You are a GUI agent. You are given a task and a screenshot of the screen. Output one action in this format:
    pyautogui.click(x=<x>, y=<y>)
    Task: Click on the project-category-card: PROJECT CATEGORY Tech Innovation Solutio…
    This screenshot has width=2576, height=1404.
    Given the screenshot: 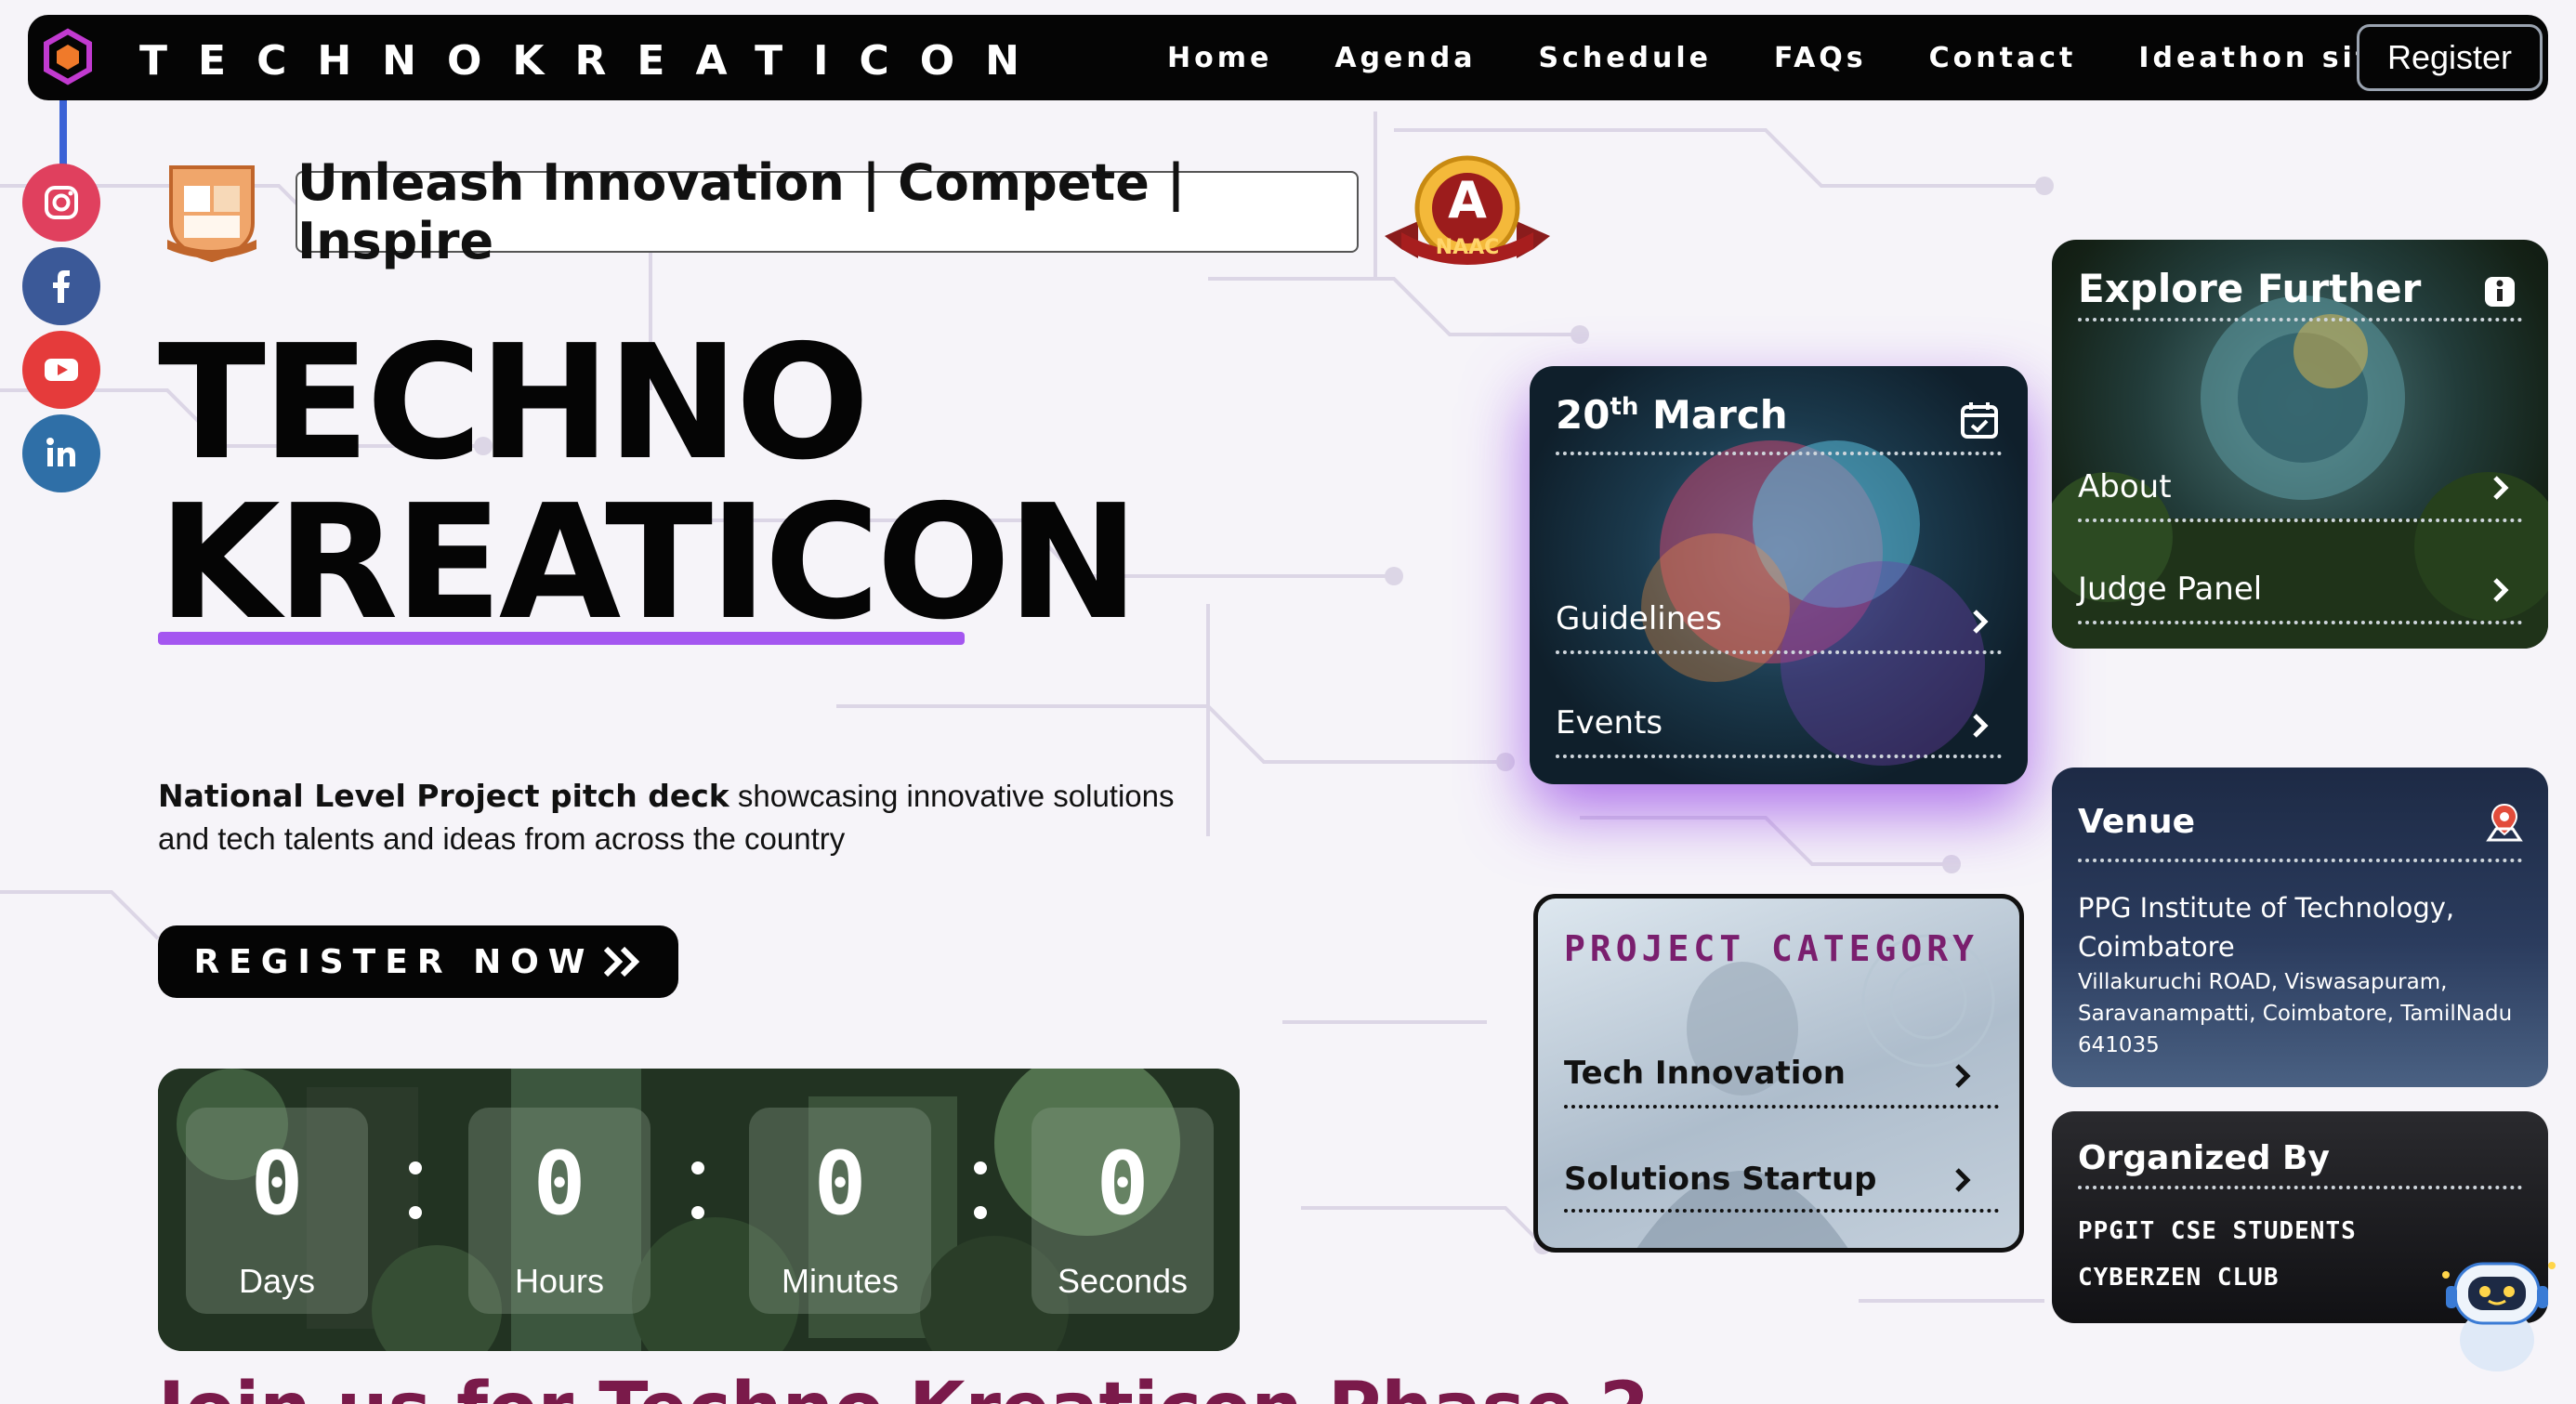 What is the action you would take?
    pyautogui.click(x=1778, y=1073)
    